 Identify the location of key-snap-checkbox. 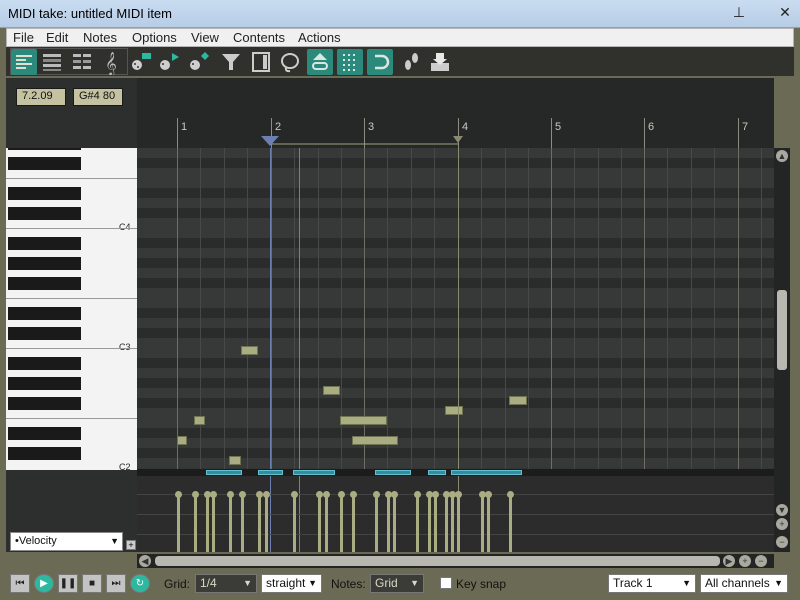
(446, 583).